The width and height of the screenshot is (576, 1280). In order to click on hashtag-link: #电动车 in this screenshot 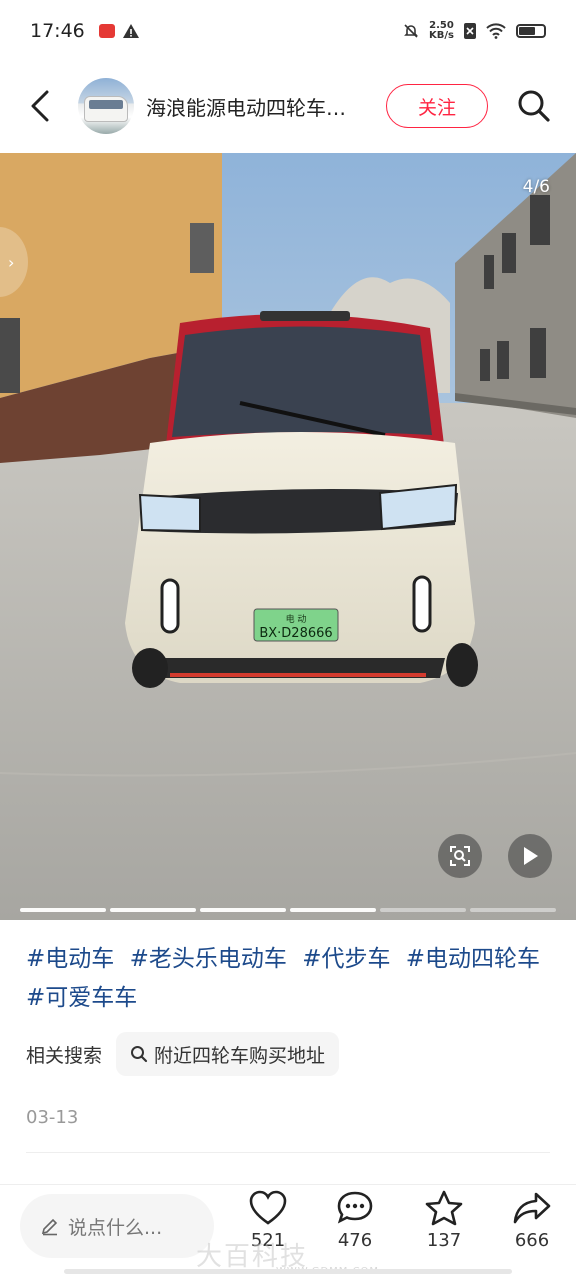, I will do `click(70, 959)`.